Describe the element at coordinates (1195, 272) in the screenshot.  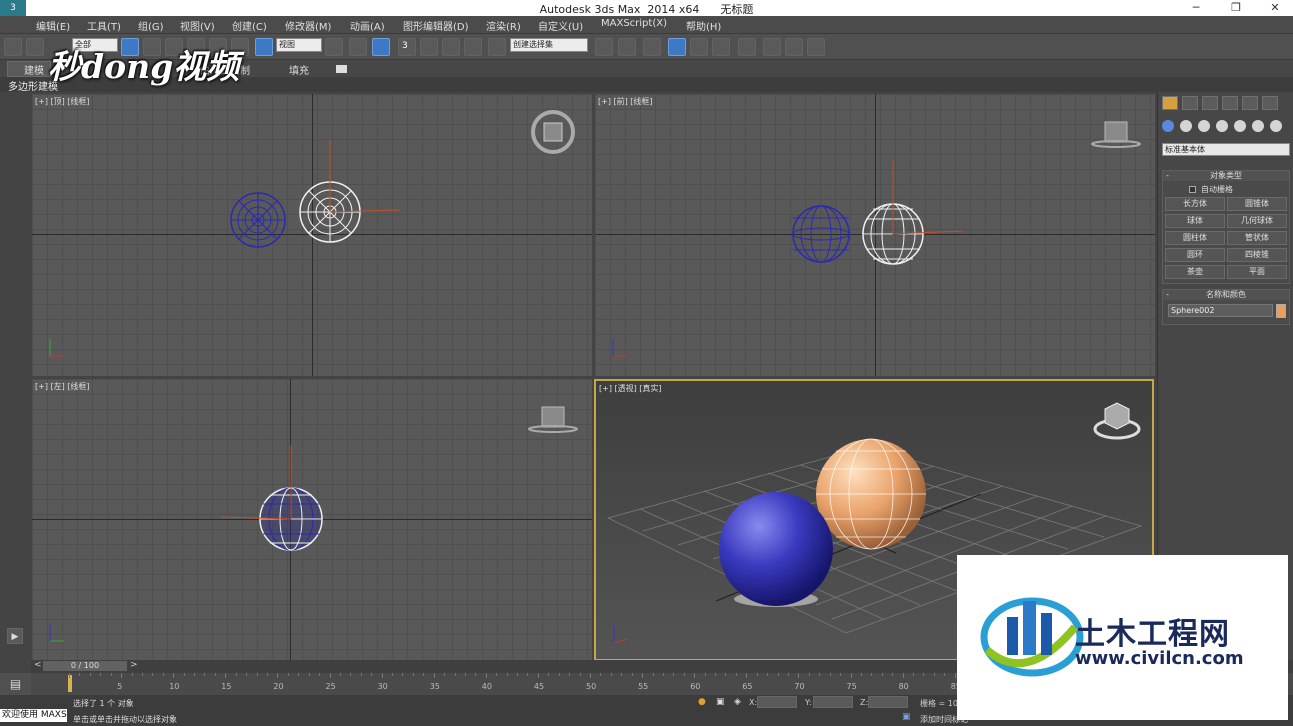
I see `teapot-button: 茶壶` at that location.